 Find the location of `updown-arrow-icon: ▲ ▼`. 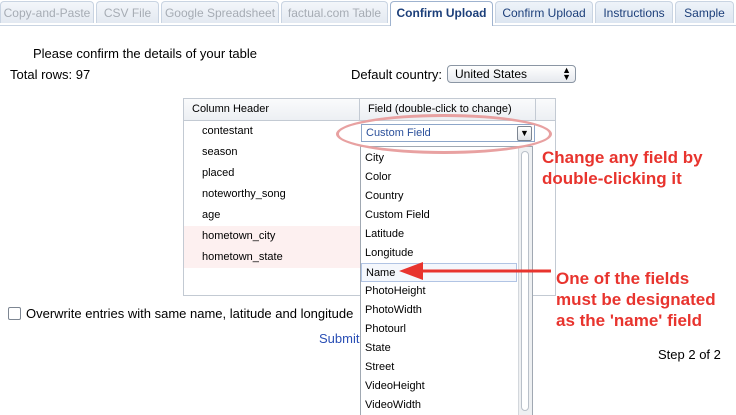

updown-arrow-icon: ▲ ▼ is located at coordinates (566, 73).